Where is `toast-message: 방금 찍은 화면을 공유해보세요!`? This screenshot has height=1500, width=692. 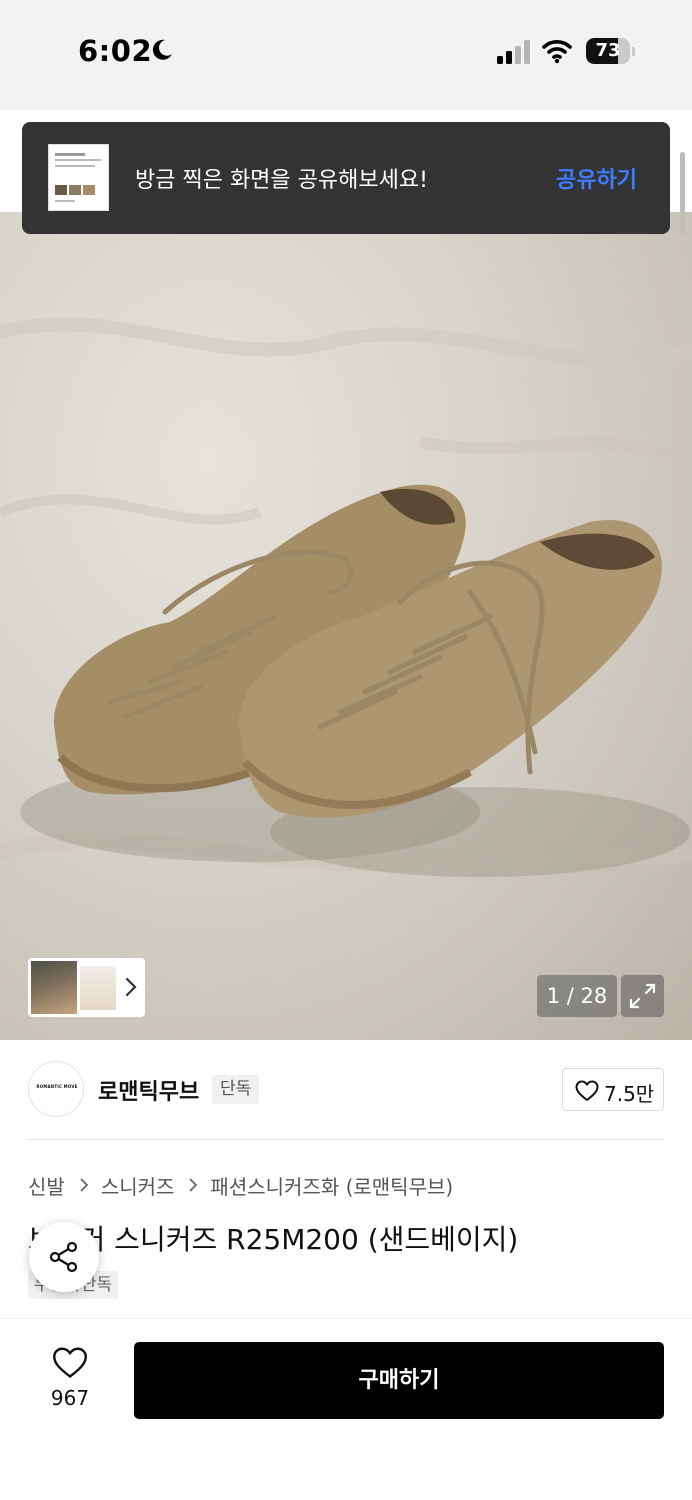 toast-message: 방금 찍은 화면을 공유해보세요! is located at coordinates (281, 180).